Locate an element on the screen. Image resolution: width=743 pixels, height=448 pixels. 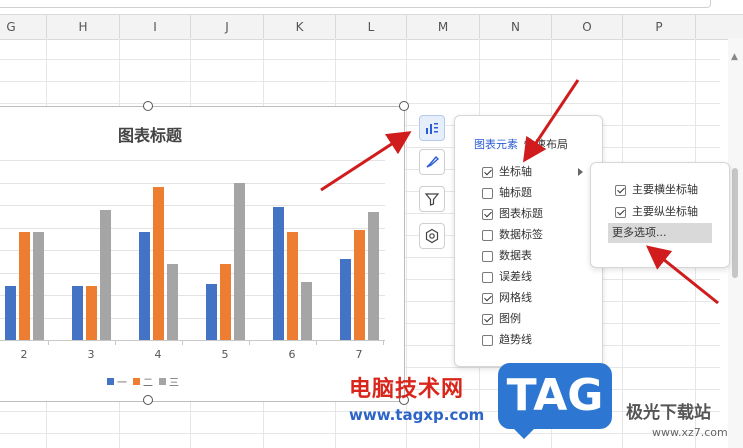
watermark-site-url: www.tagxp.com is located at coordinates (417, 415).